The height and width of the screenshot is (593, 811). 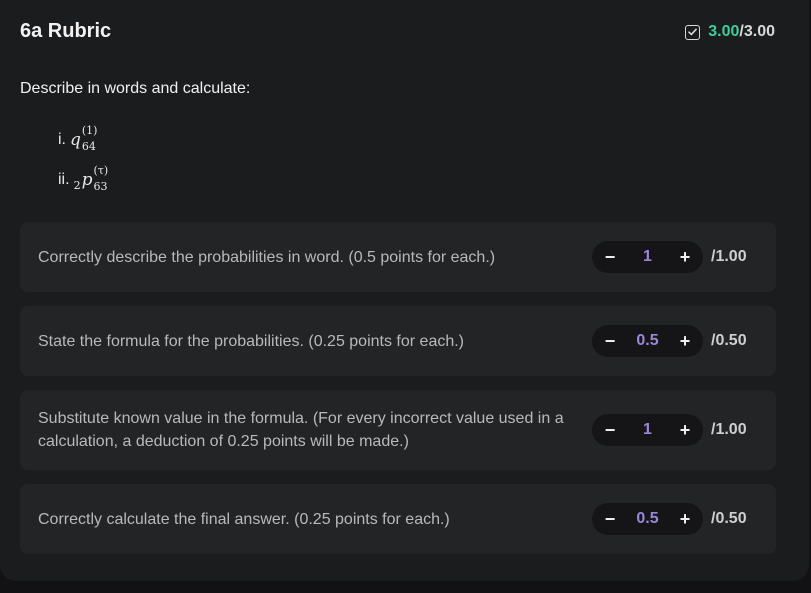 What do you see at coordinates (77, 185) in the screenshot?
I see `math-prefix-subscript: 2` at bounding box center [77, 185].